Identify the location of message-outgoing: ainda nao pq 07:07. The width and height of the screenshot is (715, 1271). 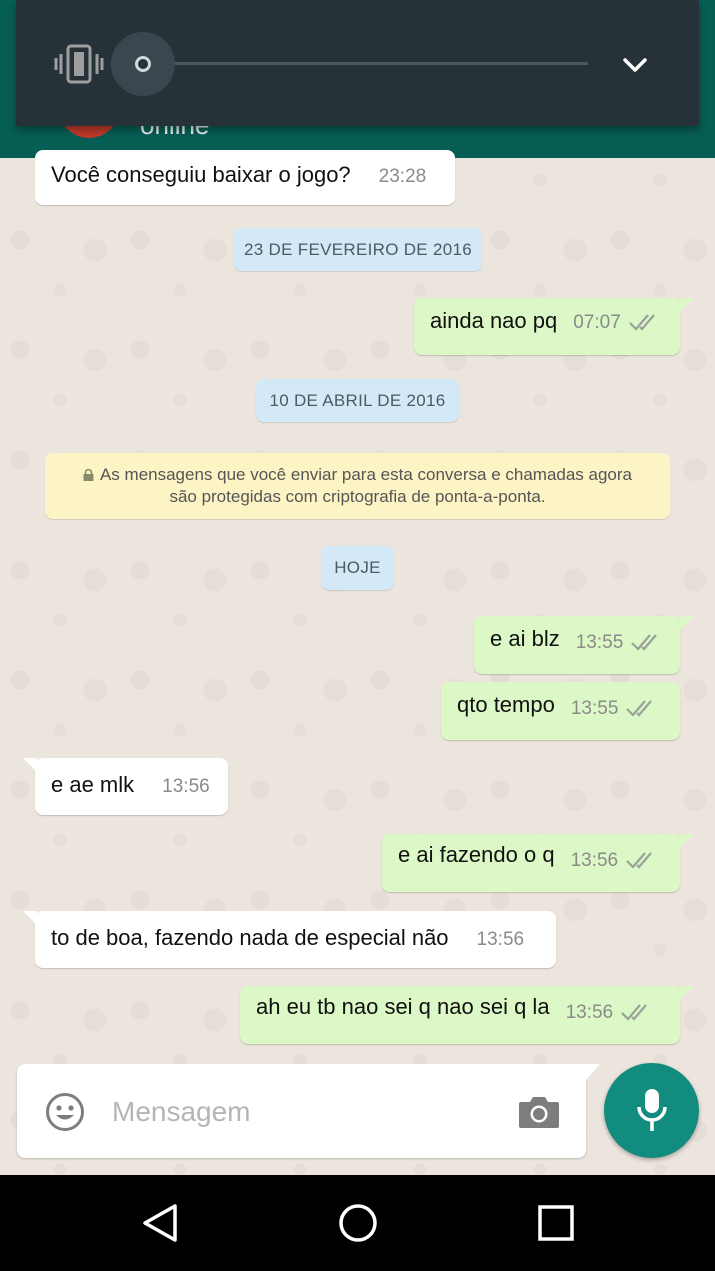
(554, 326).